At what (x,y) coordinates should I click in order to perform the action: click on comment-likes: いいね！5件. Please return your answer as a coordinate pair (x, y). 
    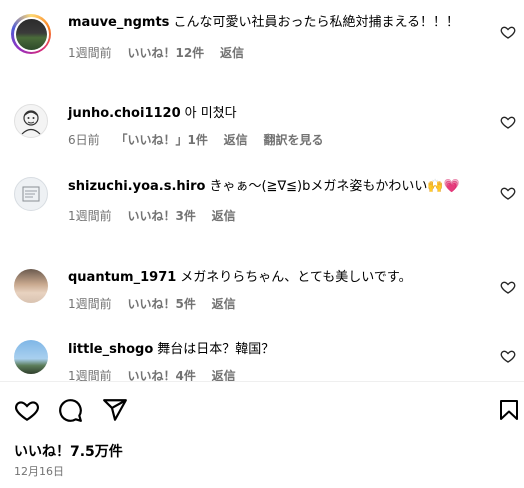
    Looking at the image, I should click on (161, 304).